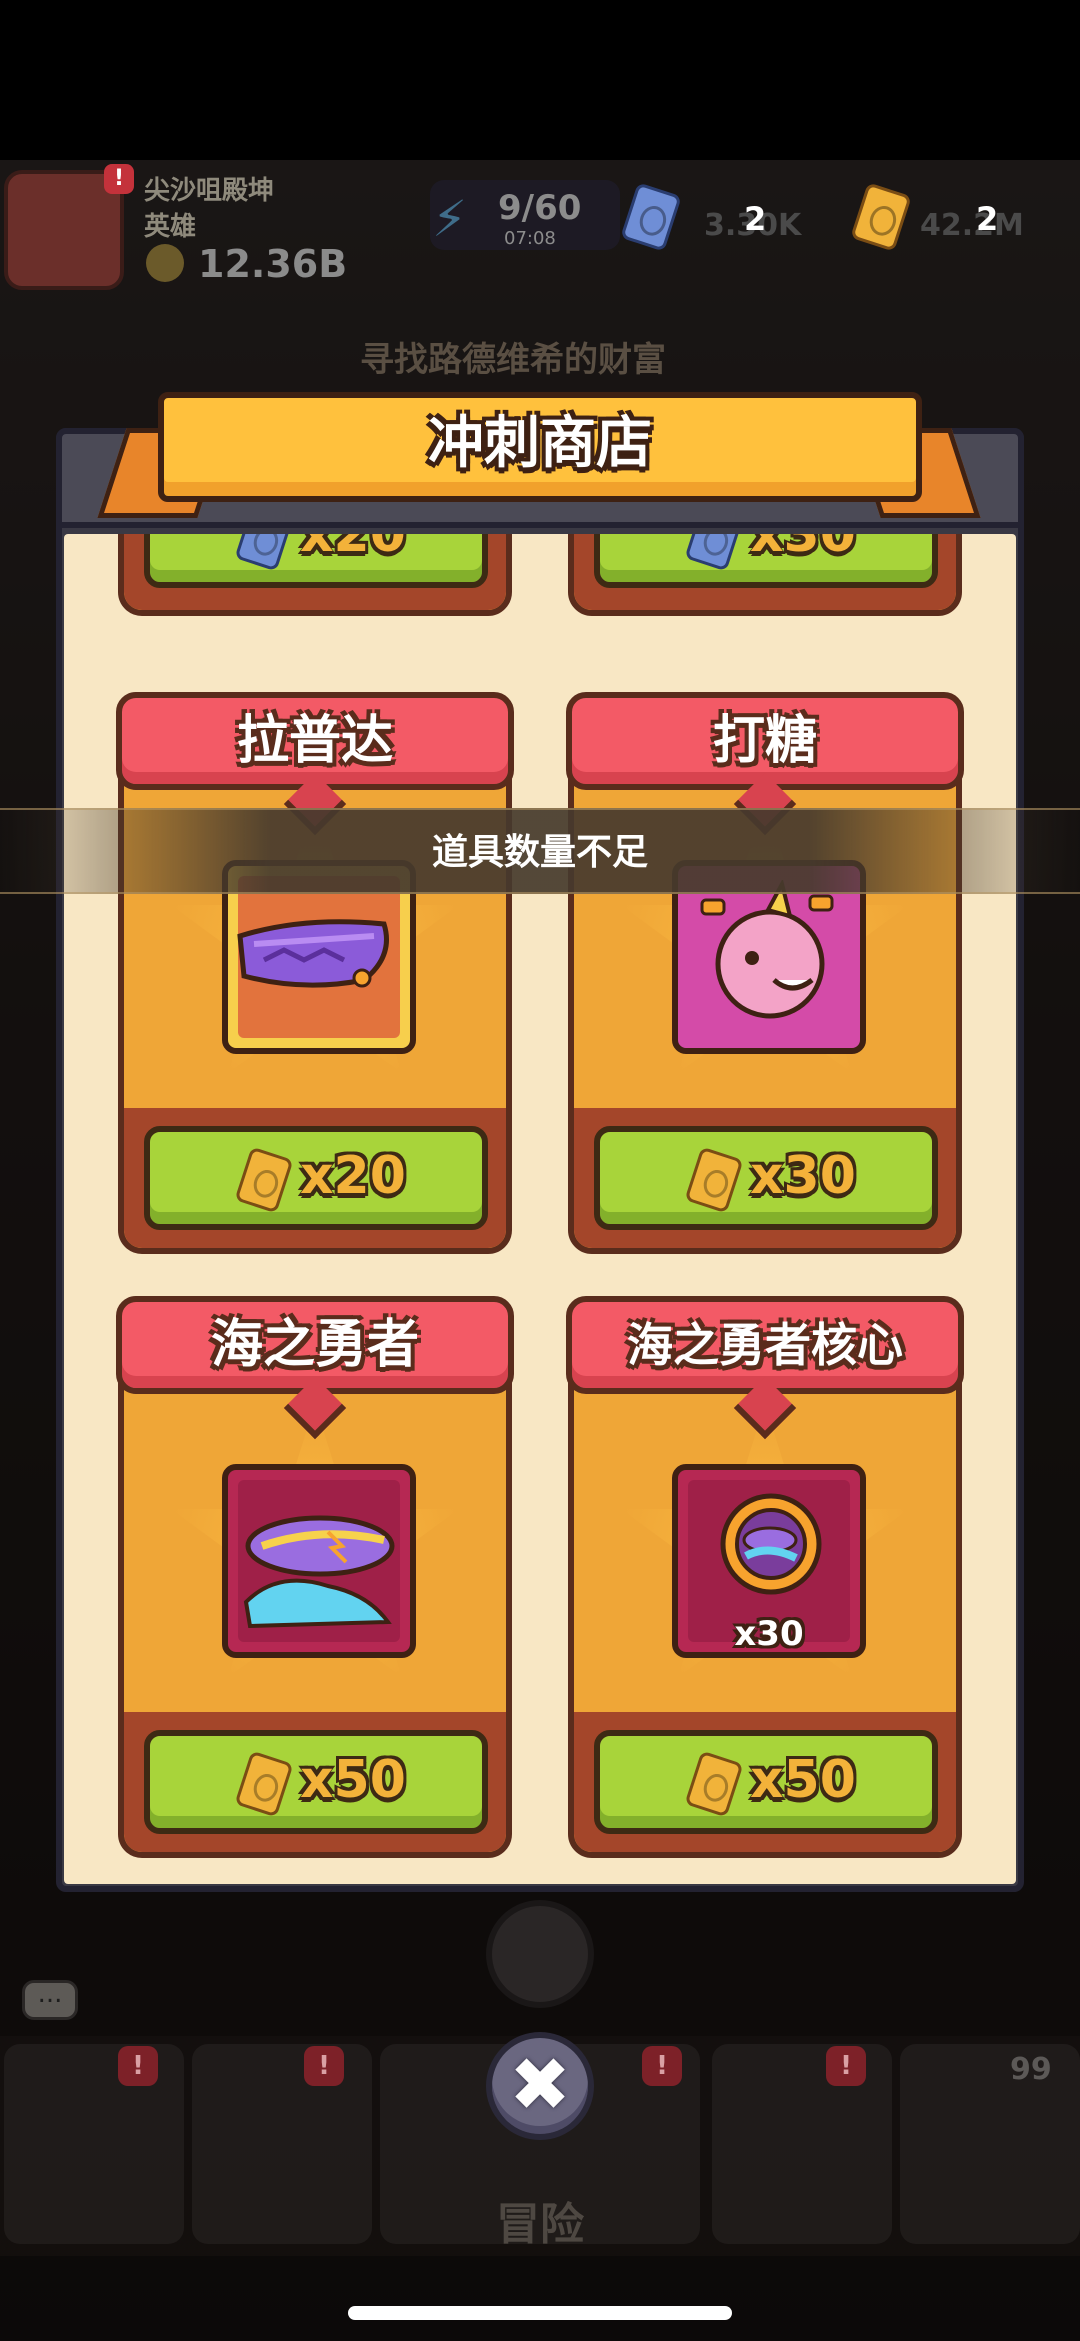 This screenshot has width=1080, height=2341. I want to click on card-header: 打糖, so click(765, 764).